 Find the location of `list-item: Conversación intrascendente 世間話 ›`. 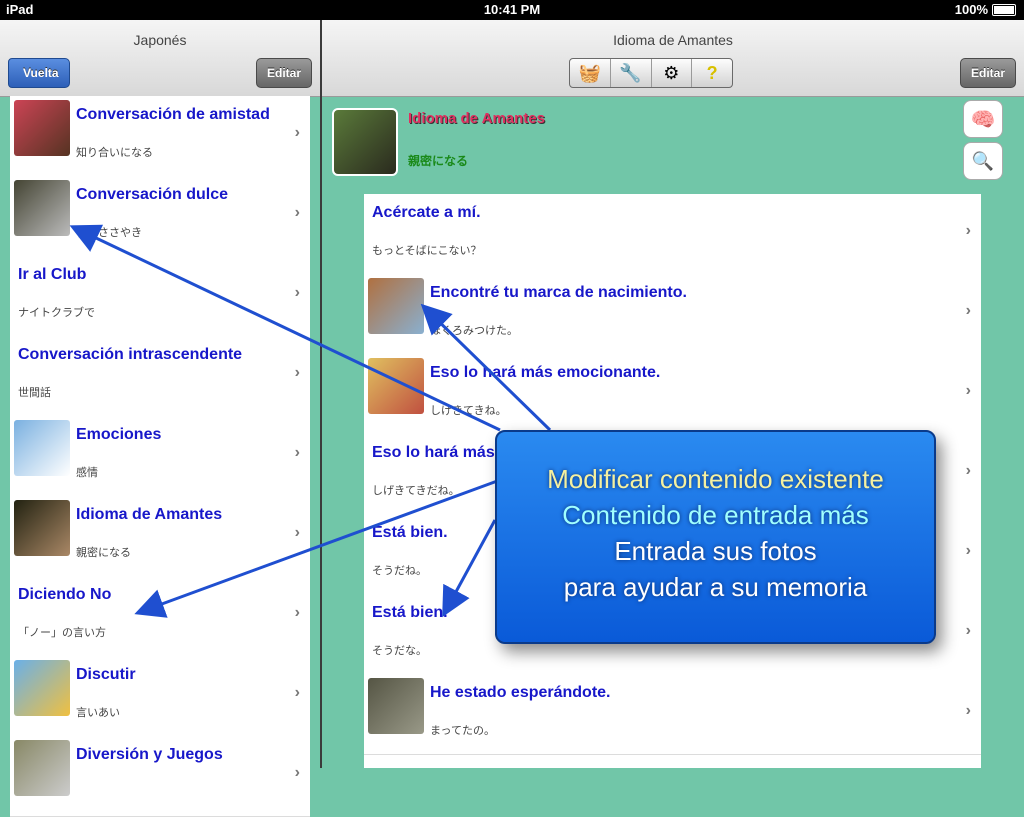

list-item: Conversación intrascendente 世間話 › is located at coordinates (160, 376).